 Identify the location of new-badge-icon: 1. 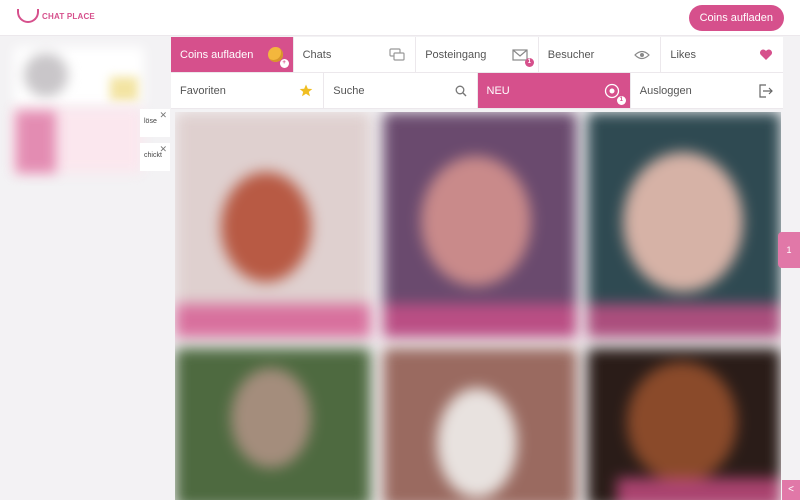
(615, 94).